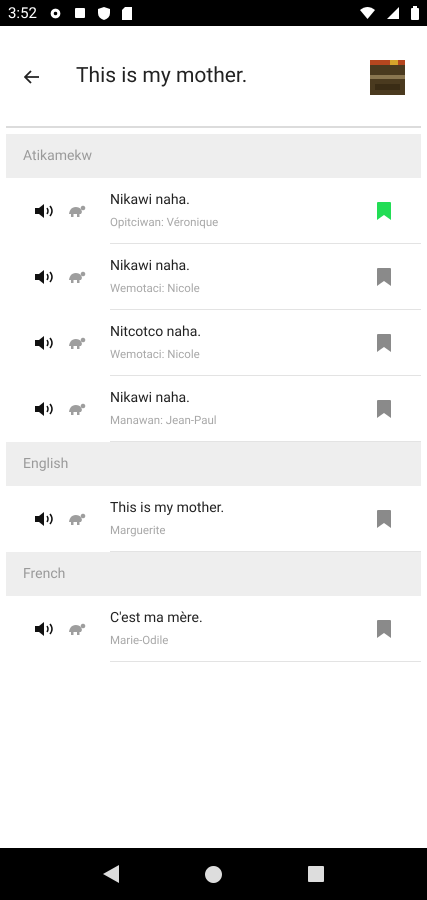 The height and width of the screenshot is (900, 427). Describe the element at coordinates (127, 13) in the screenshot. I see `sd-card-icon` at that location.